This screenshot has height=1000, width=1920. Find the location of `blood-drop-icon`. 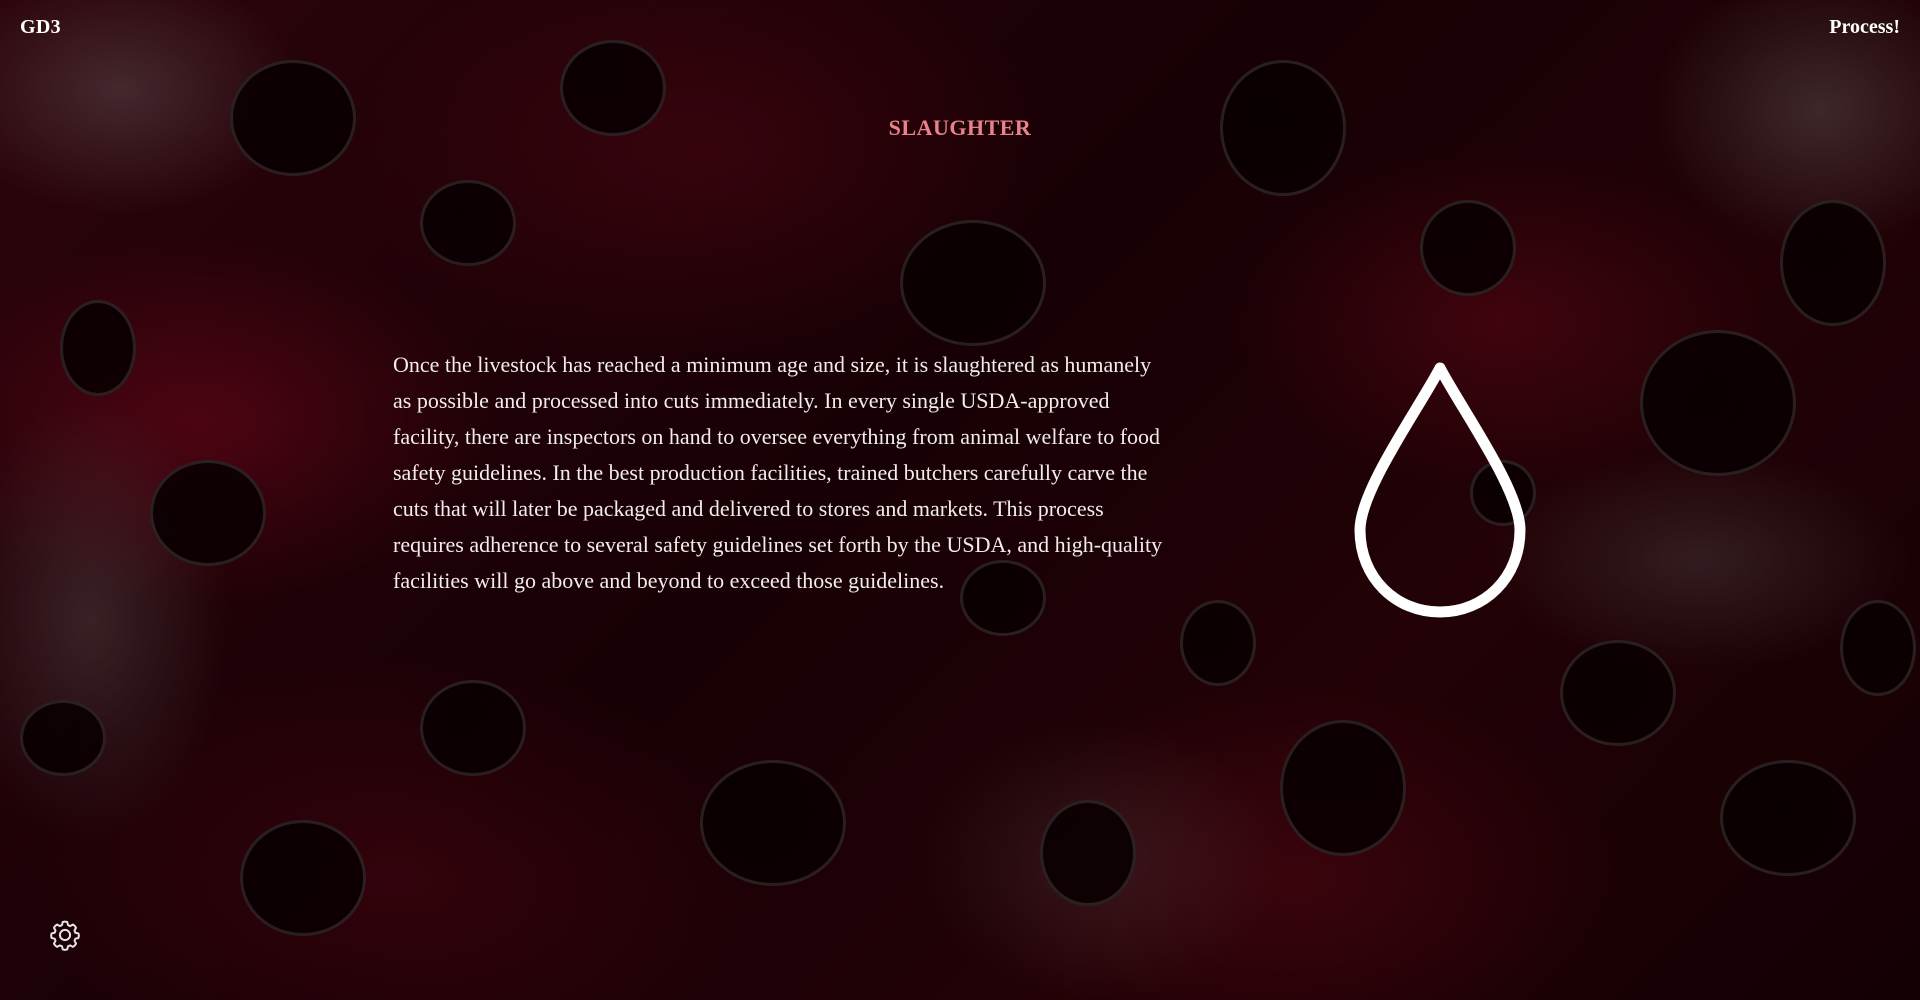

blood-drop-icon is located at coordinates (1440, 490).